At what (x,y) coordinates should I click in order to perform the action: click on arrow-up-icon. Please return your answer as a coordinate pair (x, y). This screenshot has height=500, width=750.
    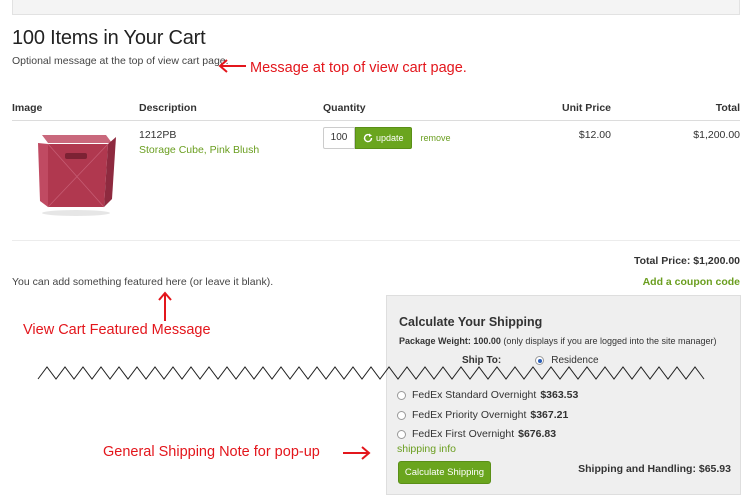
    Looking at the image, I should click on (165, 306).